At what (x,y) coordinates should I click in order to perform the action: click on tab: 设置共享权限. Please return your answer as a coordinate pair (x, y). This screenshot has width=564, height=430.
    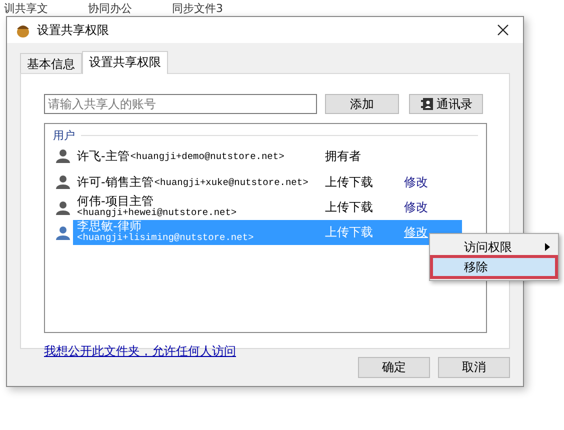
    Looking at the image, I should click on (125, 62).